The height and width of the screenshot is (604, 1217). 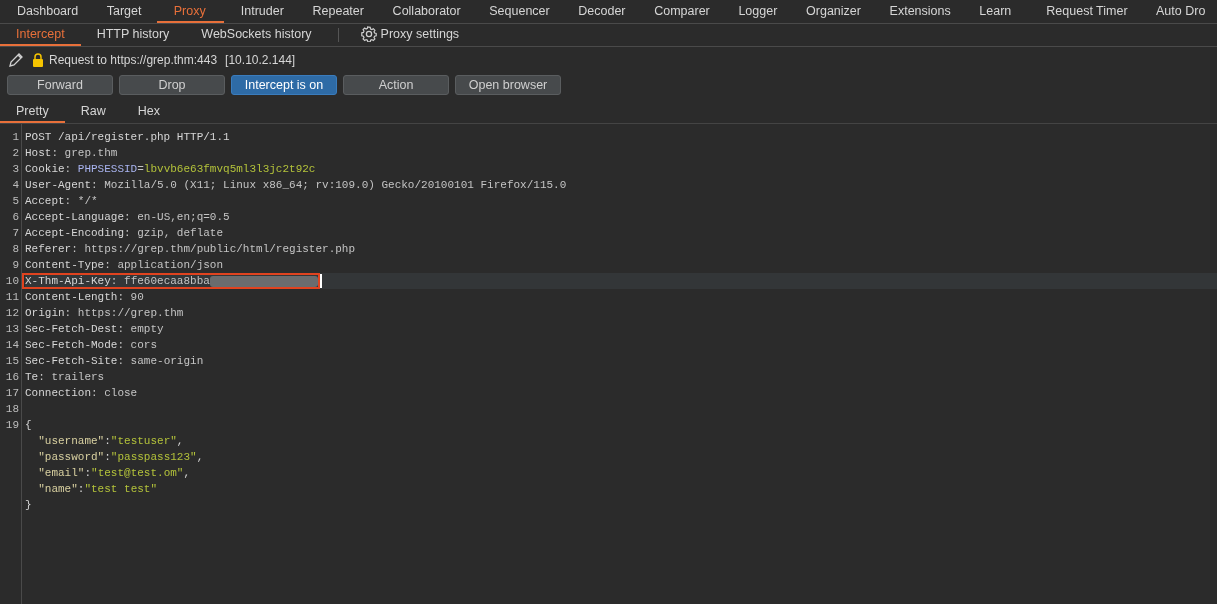 I want to click on line-number: 11, so click(x=12, y=297).